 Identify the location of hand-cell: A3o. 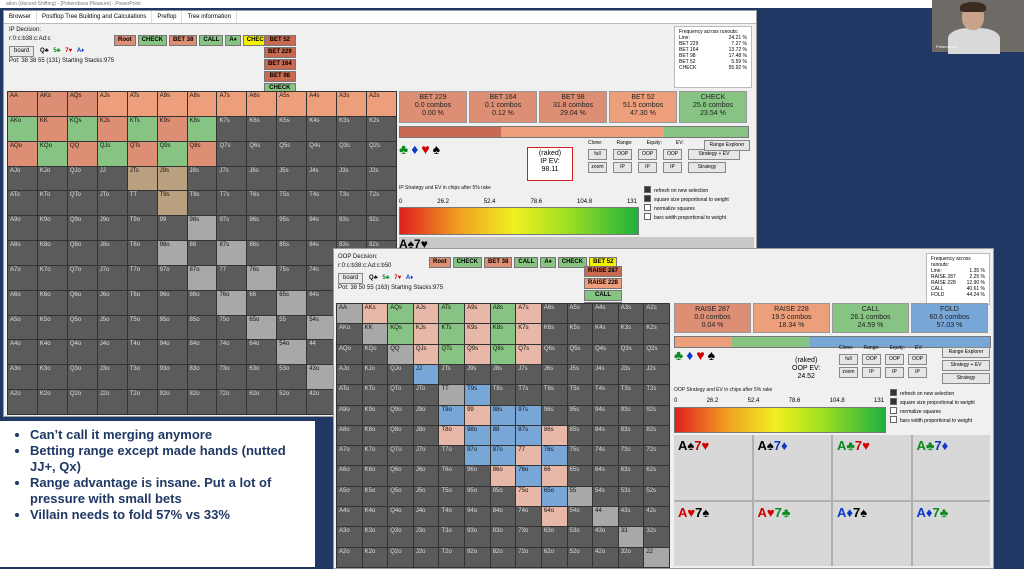
(22, 377).